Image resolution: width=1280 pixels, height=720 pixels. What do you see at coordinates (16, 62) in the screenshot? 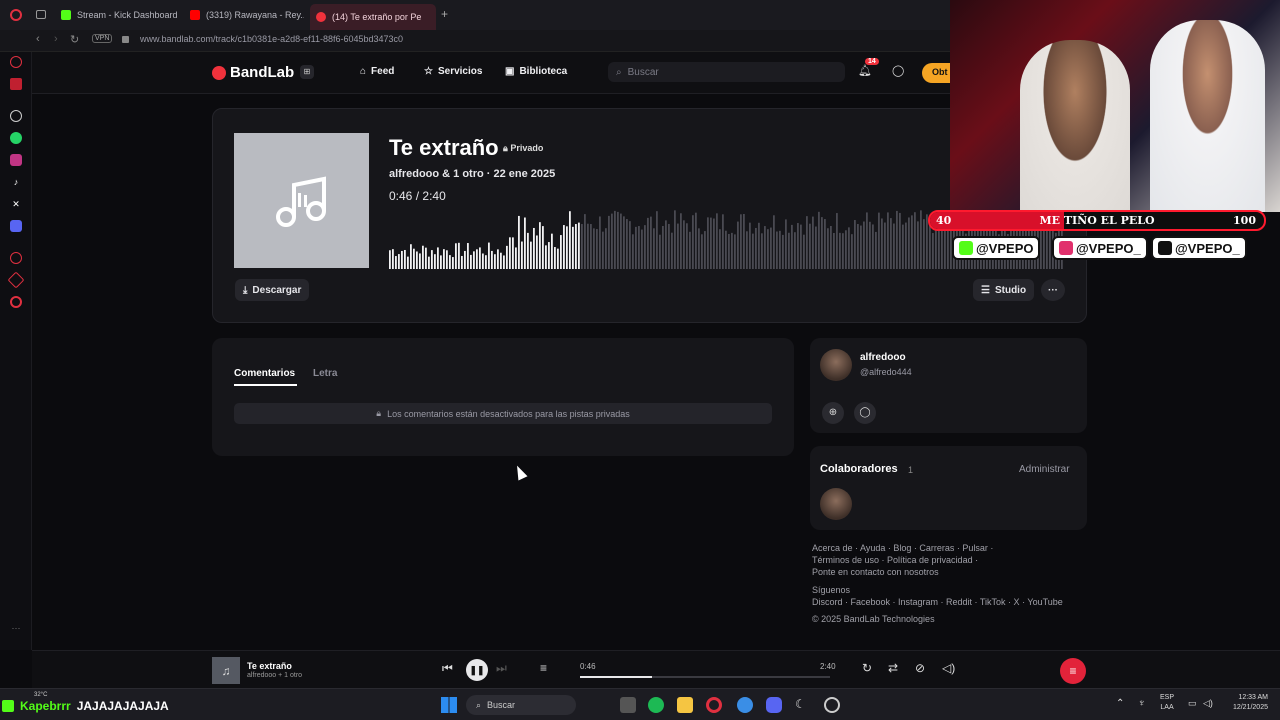
I see `aria-icon` at bounding box center [16, 62].